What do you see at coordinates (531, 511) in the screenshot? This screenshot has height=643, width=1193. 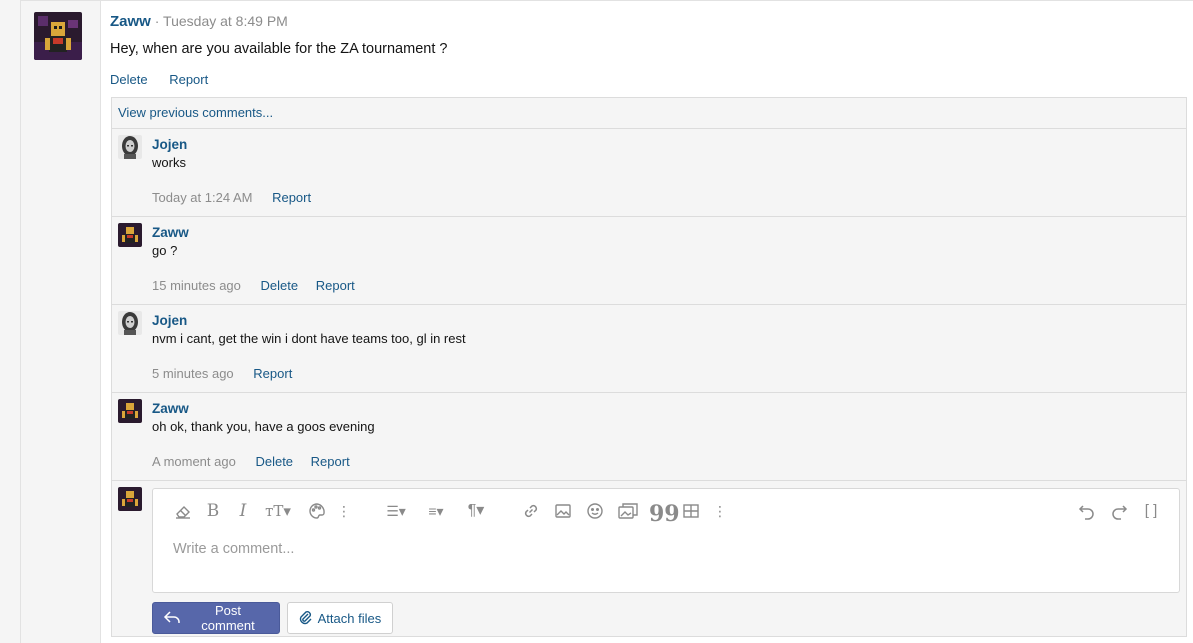 I see `link-icon` at bounding box center [531, 511].